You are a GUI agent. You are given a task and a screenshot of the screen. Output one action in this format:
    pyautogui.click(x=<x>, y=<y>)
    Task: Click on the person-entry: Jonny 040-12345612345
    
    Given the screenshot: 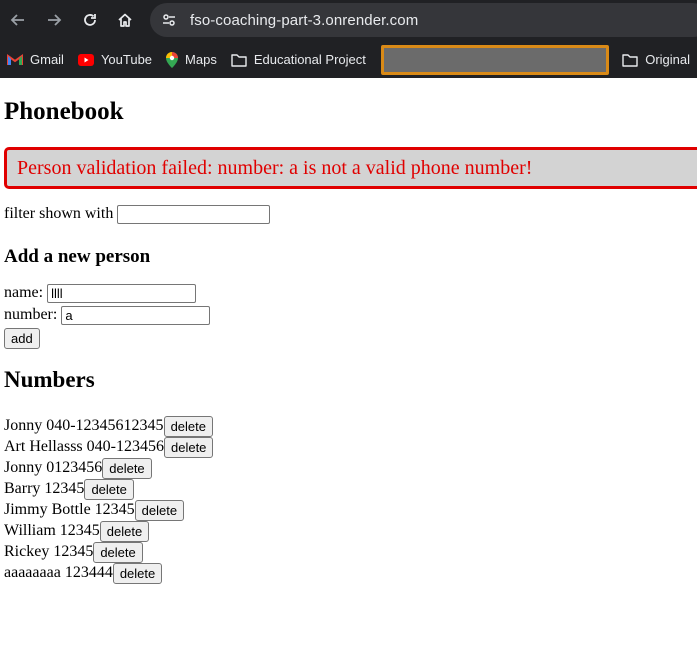 What is the action you would take?
    pyautogui.click(x=84, y=425)
    